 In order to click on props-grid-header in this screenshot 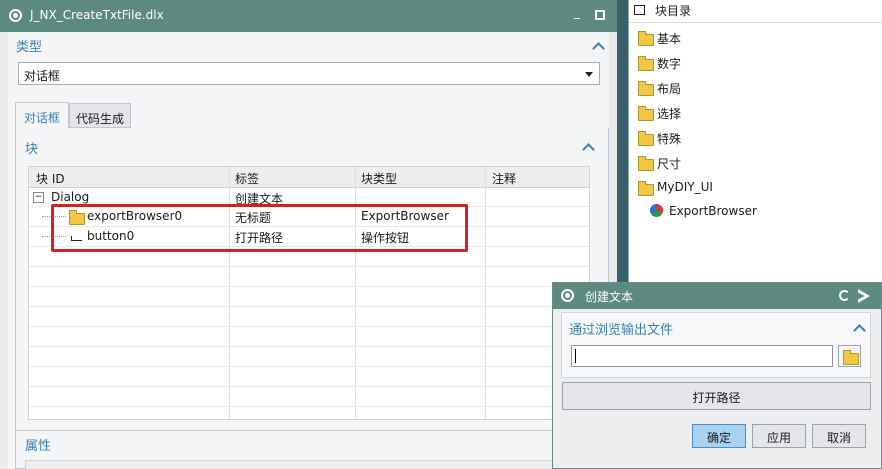, I will do `click(307, 464)`.